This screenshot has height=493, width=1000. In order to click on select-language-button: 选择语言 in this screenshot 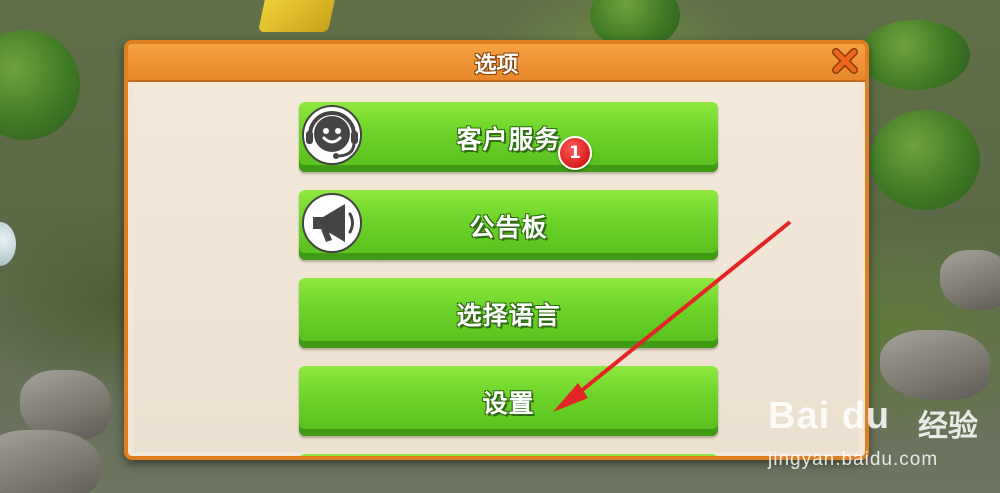, I will do `click(508, 313)`.